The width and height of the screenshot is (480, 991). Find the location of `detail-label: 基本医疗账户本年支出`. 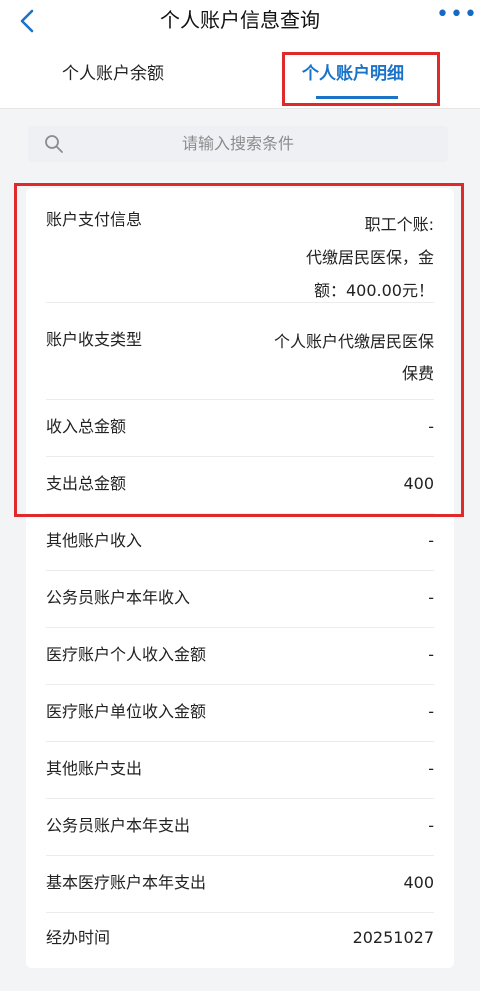

detail-label: 基本医疗账户本年支出 is located at coordinates (126, 882).